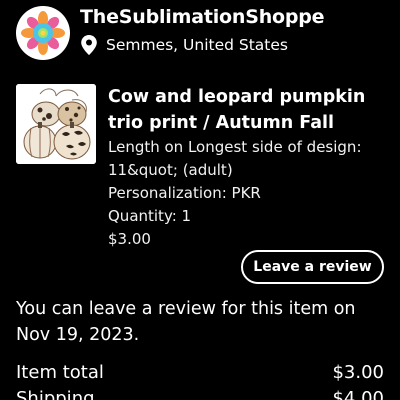 Image resolution: width=400 pixels, height=400 pixels. Describe the element at coordinates (150, 216) in the screenshot. I see `item-quantity: Quantity: 1` at that location.